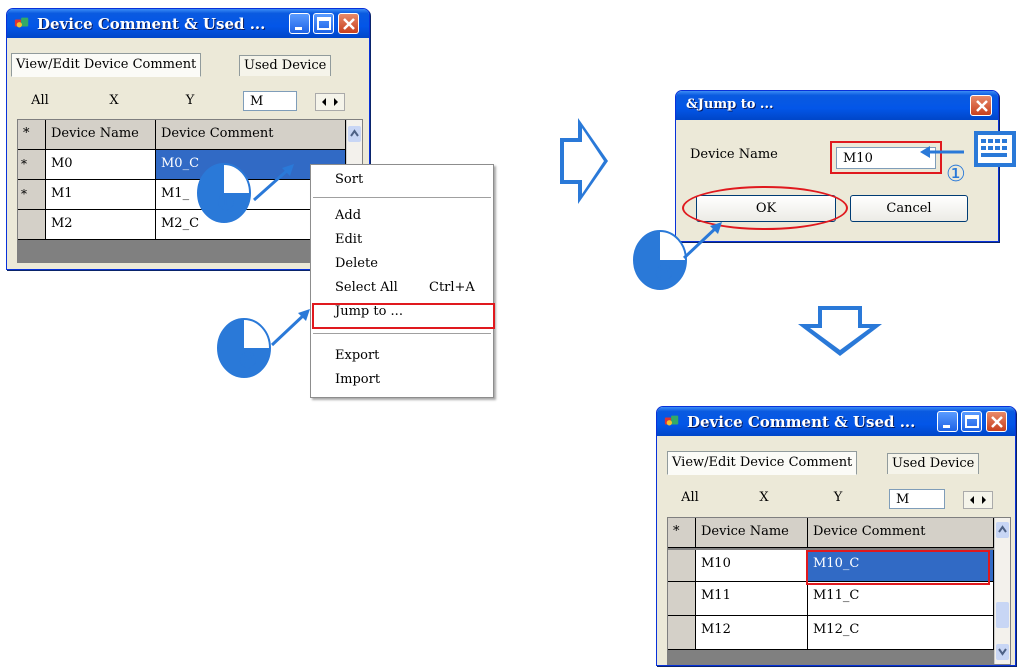 The width and height of the screenshot is (1020, 668). I want to click on arrow-right-icon, so click(584, 161).